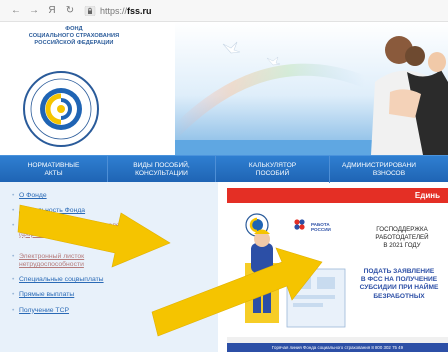 Image resolution: width=448 pixels, height=352 pixels. I want to click on menu-item-calculator: КАЛЬКУЛЯТОР ПОСОБИЙ, so click(273, 169).